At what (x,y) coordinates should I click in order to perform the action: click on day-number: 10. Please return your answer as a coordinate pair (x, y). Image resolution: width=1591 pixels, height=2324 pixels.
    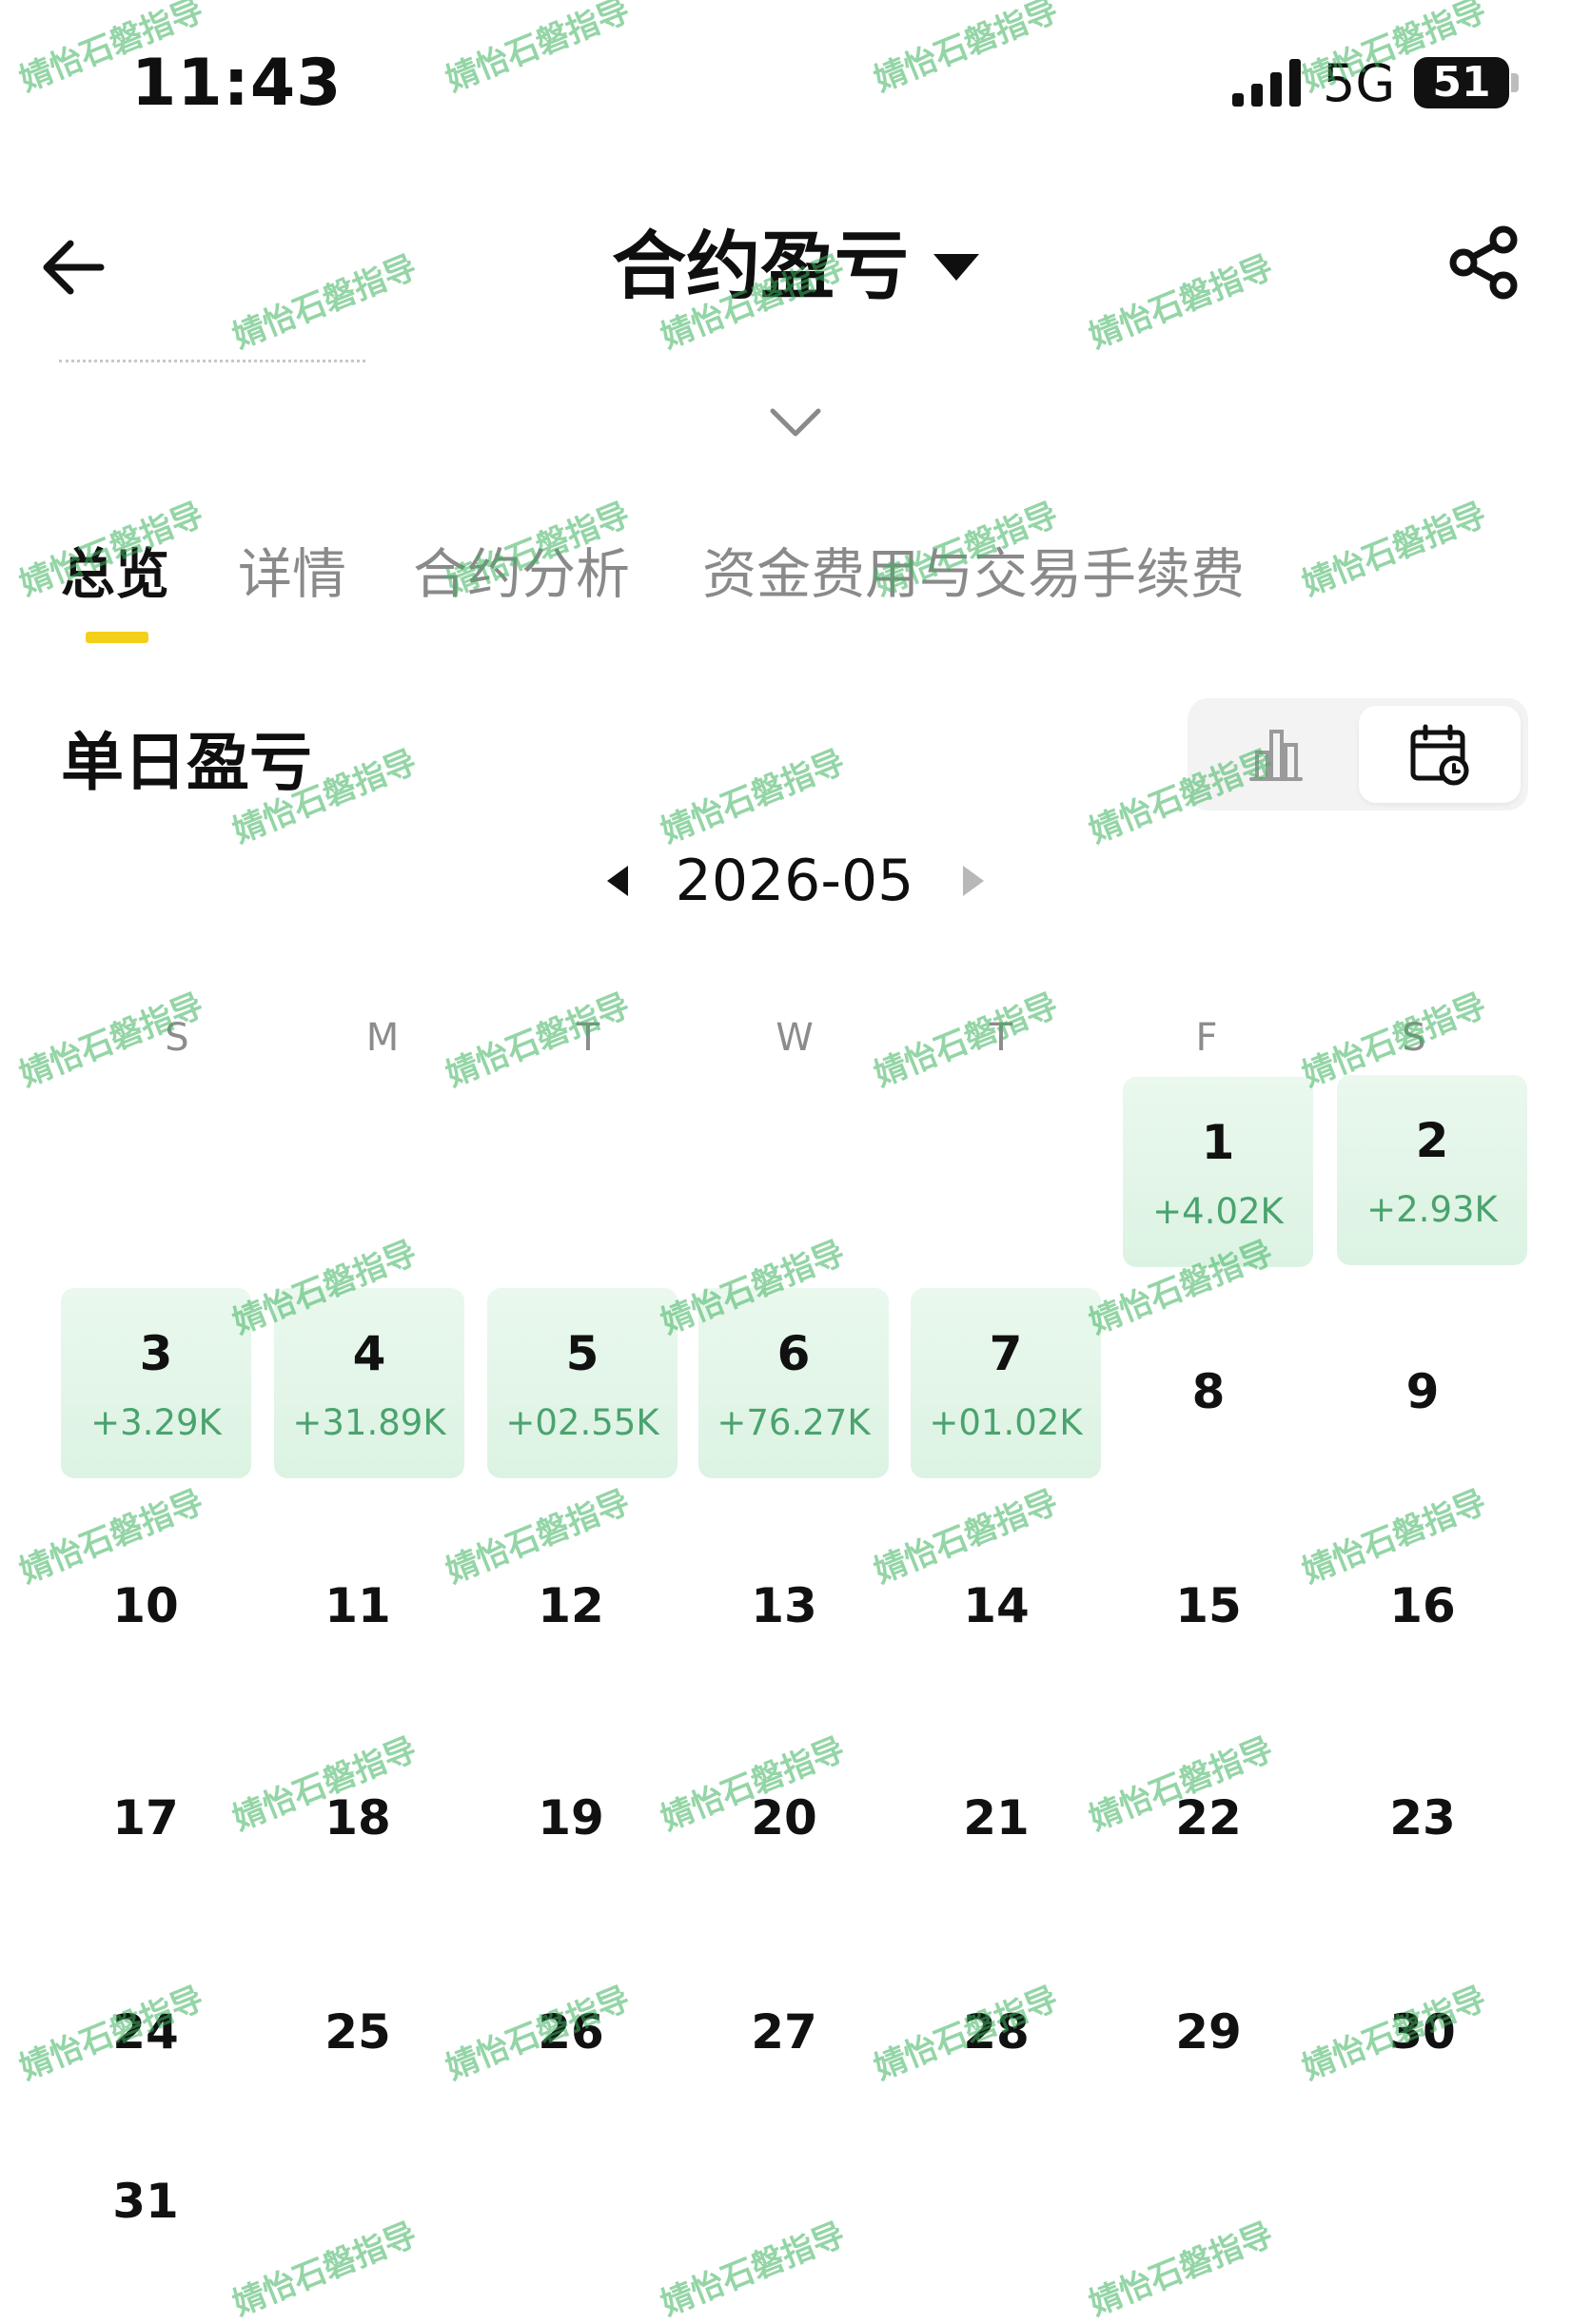
    Looking at the image, I should click on (145, 1605).